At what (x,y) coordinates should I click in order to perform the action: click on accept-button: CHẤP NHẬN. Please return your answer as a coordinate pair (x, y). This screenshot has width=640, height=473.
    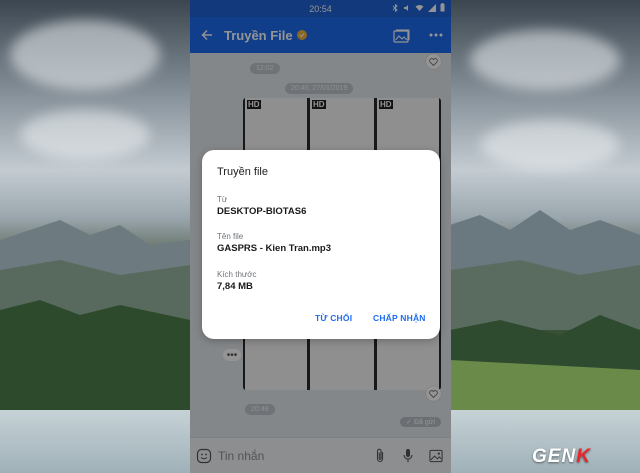
    Looking at the image, I should click on (399, 318).